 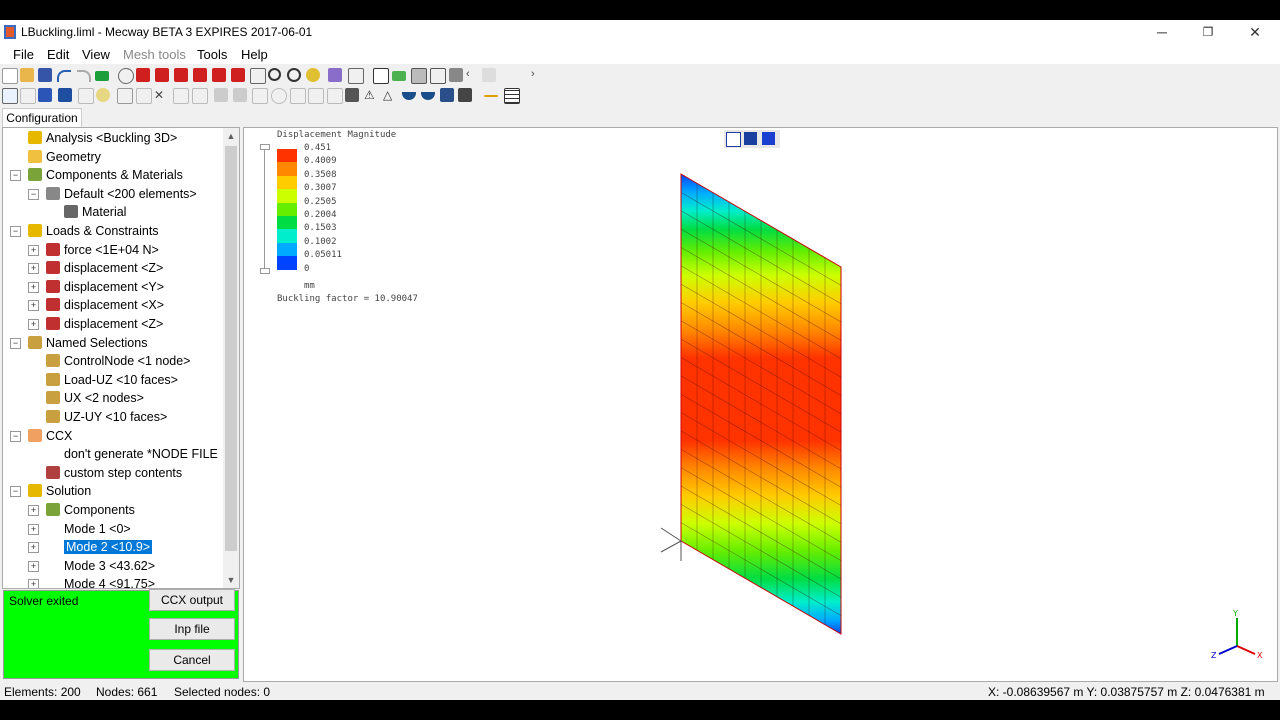 I want to click on zoom-icon, so click(x=274, y=74).